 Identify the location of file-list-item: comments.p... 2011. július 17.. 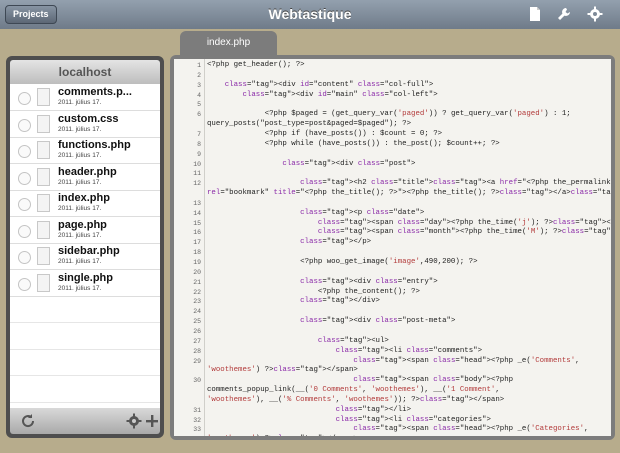
(85, 97).